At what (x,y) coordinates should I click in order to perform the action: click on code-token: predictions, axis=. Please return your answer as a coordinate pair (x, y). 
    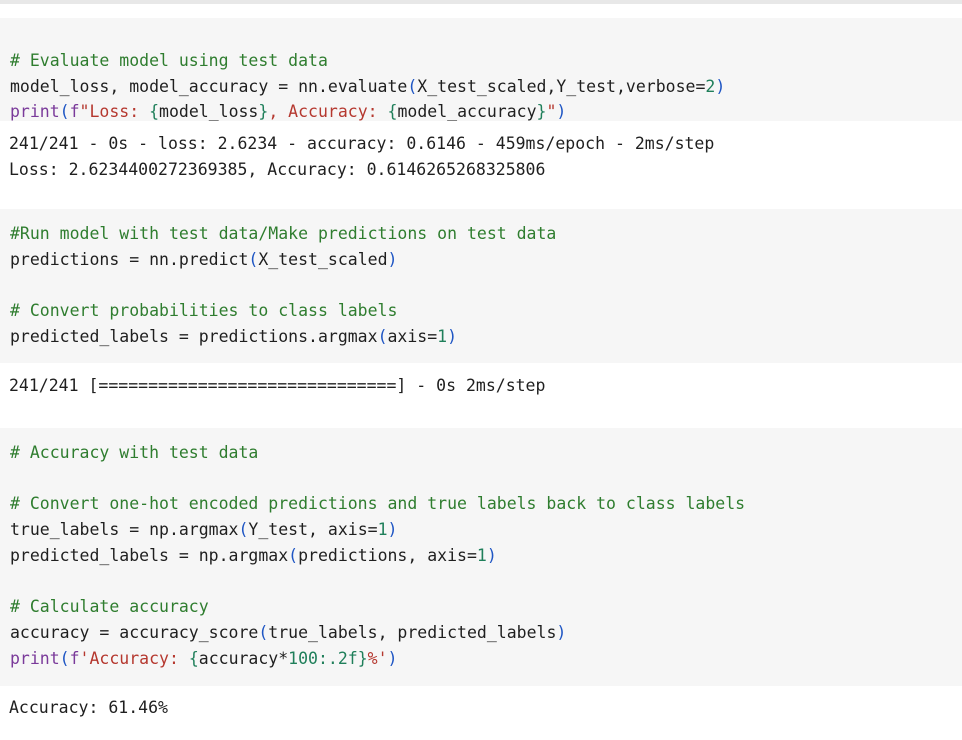
    Looking at the image, I should click on (387, 555).